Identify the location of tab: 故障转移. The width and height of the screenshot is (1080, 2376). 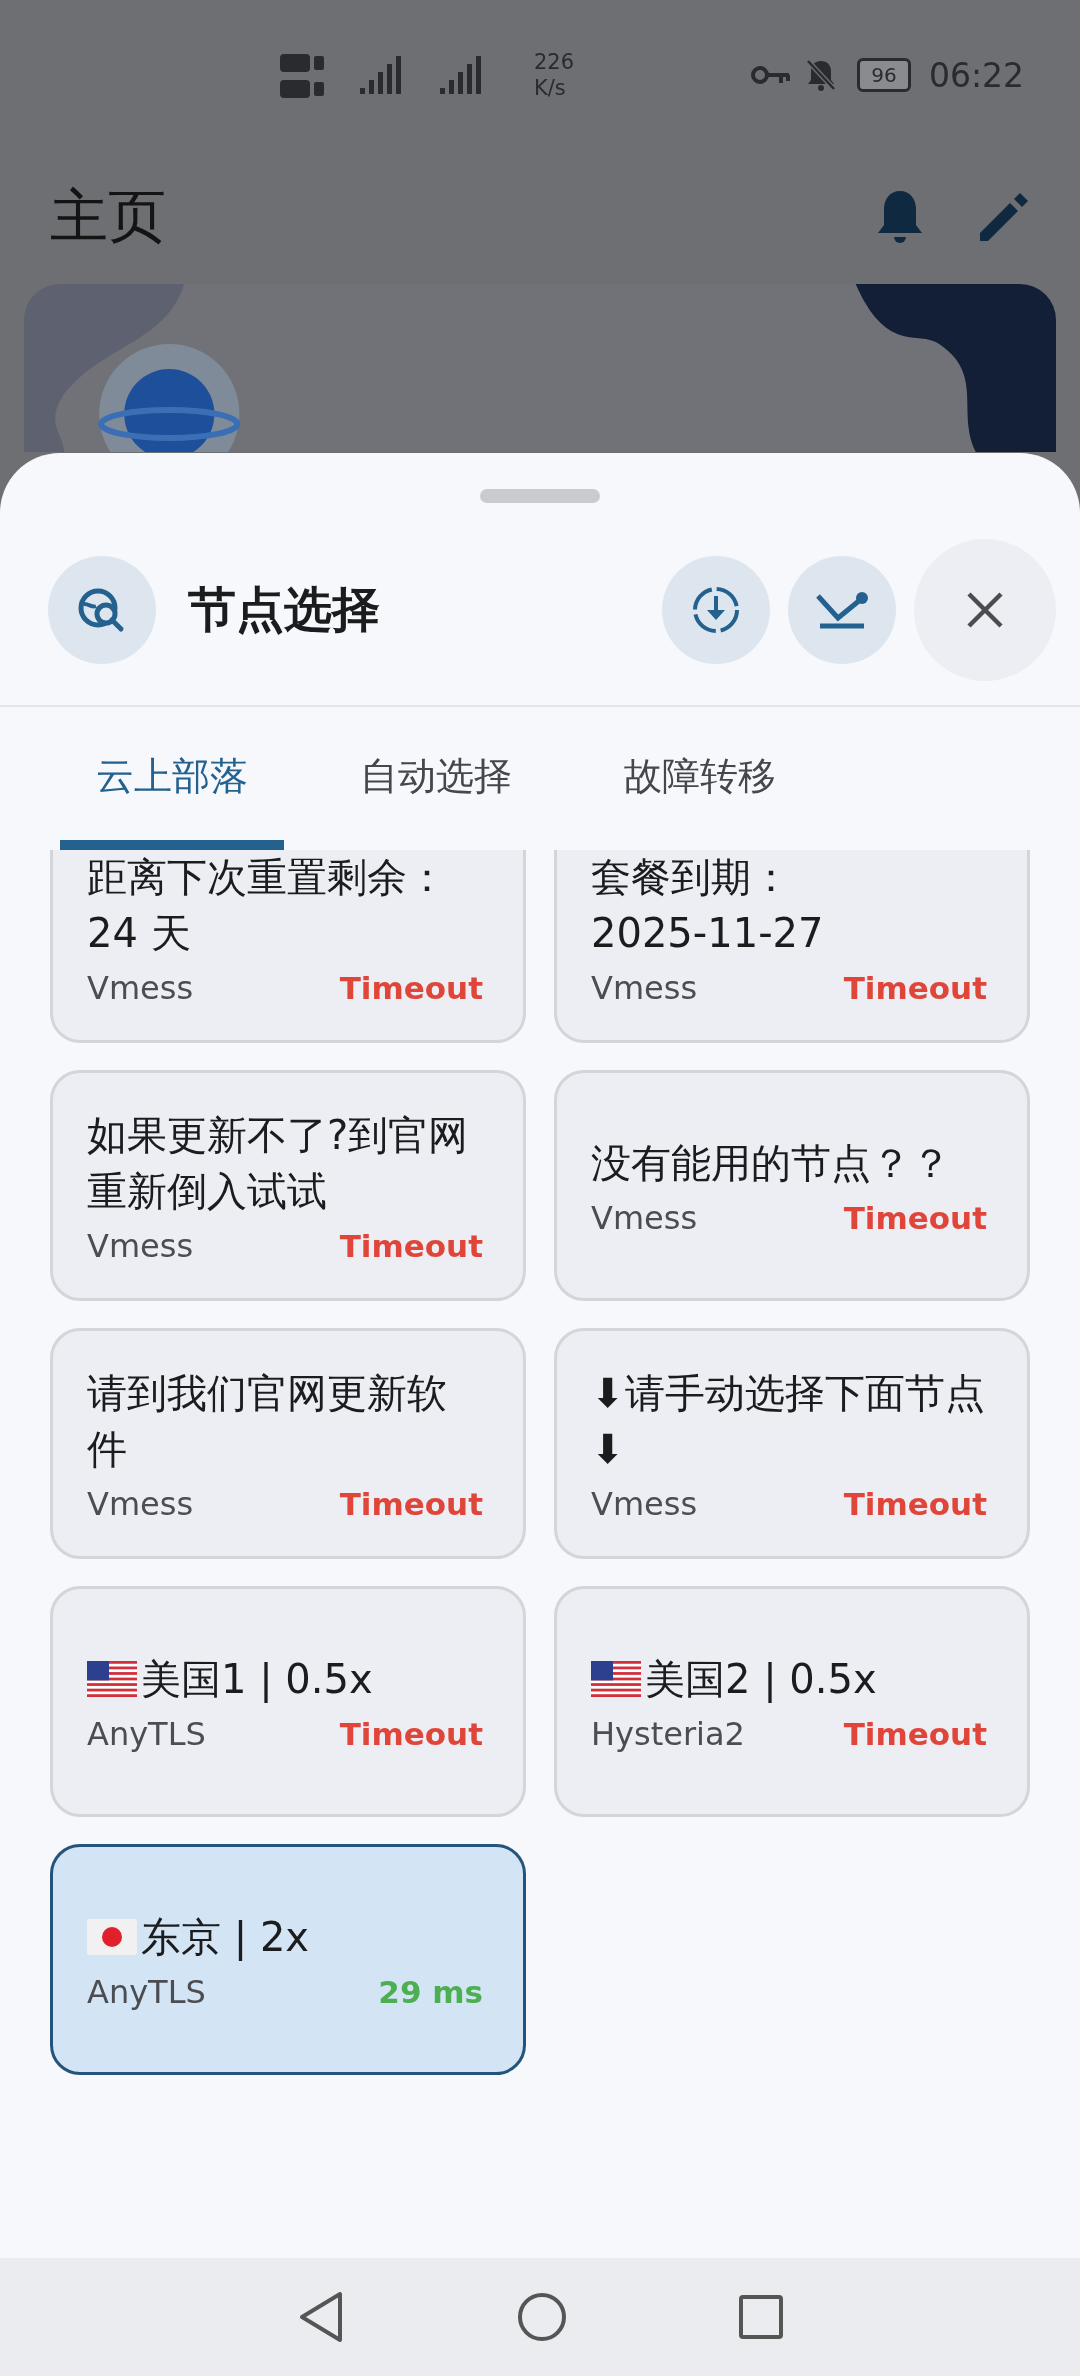
(700, 778).